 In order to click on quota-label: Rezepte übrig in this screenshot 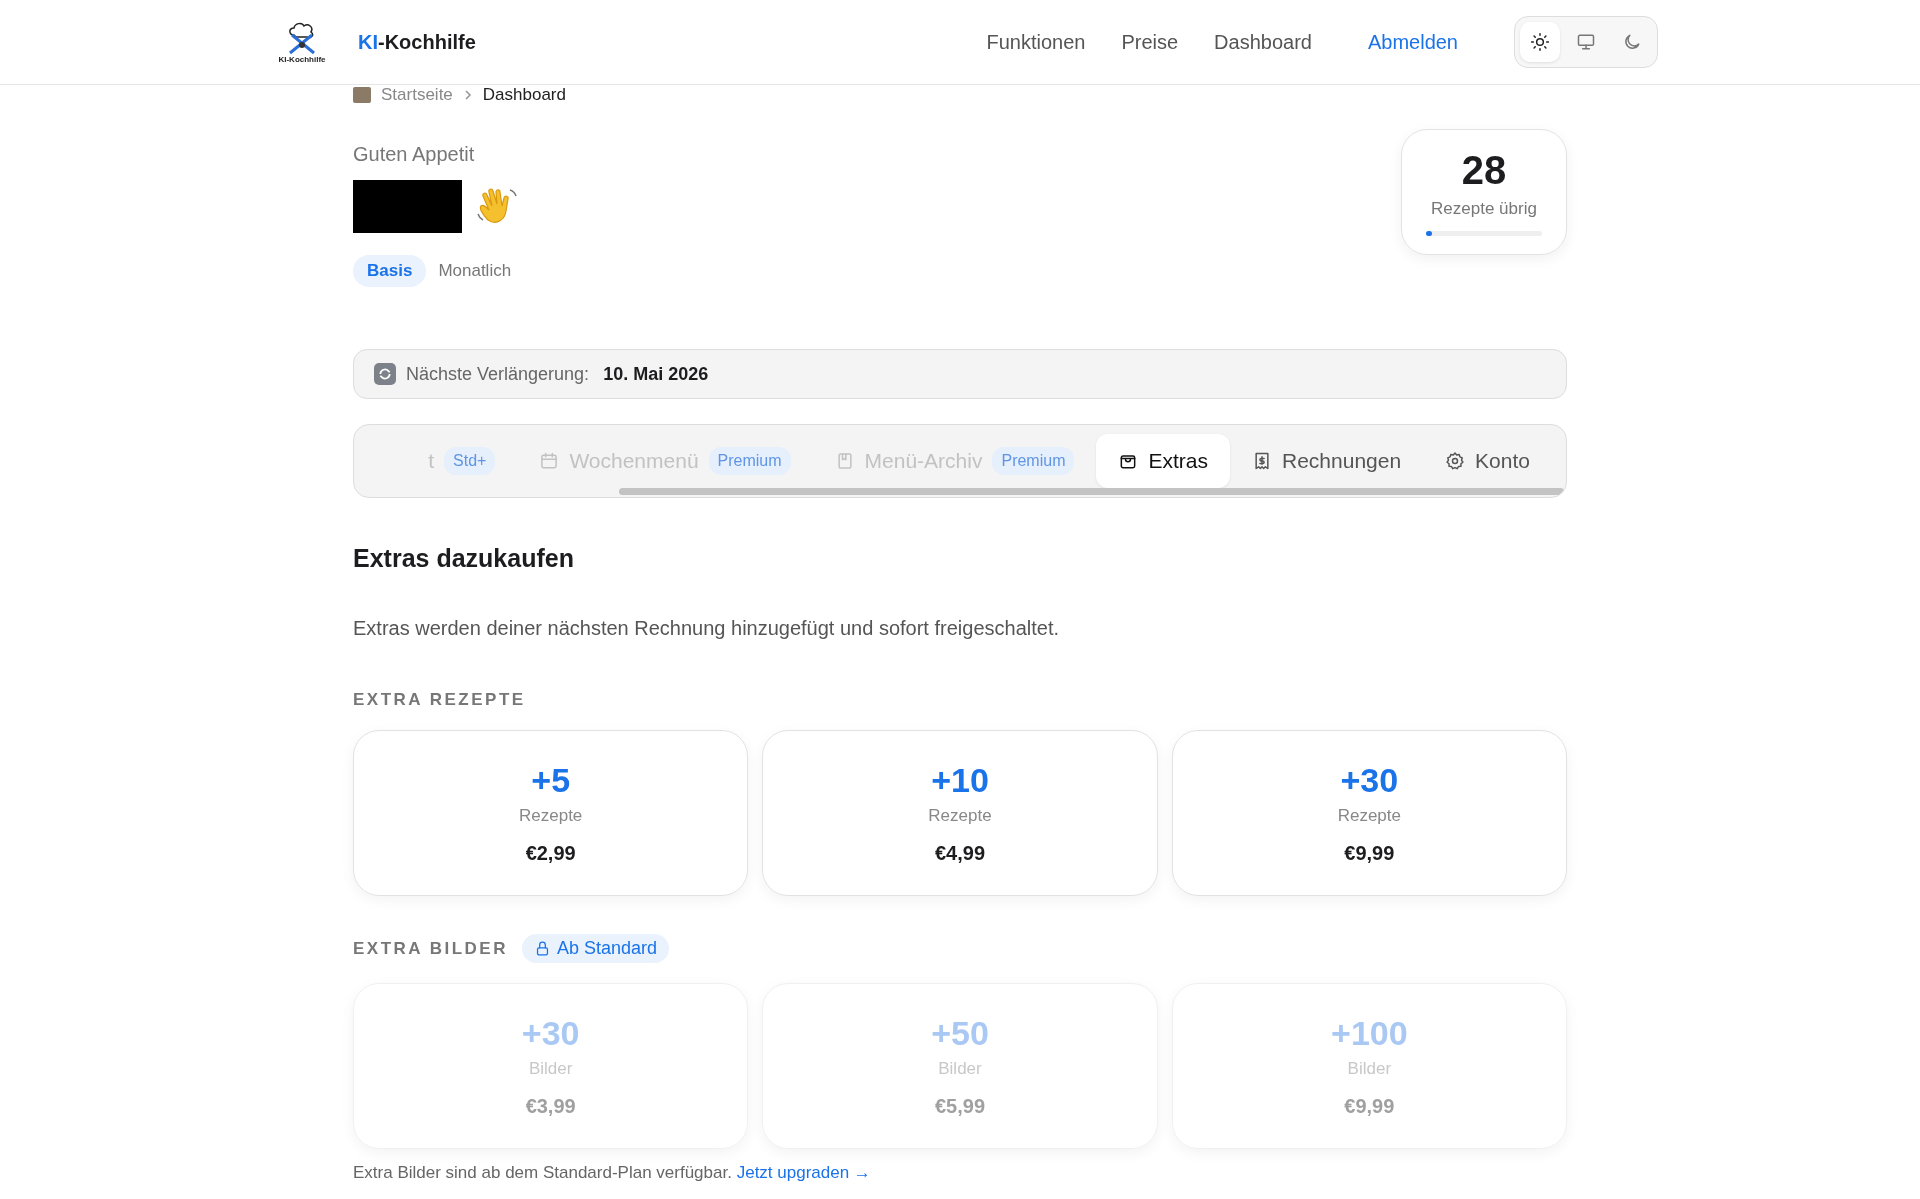, I will do `click(1484, 209)`.